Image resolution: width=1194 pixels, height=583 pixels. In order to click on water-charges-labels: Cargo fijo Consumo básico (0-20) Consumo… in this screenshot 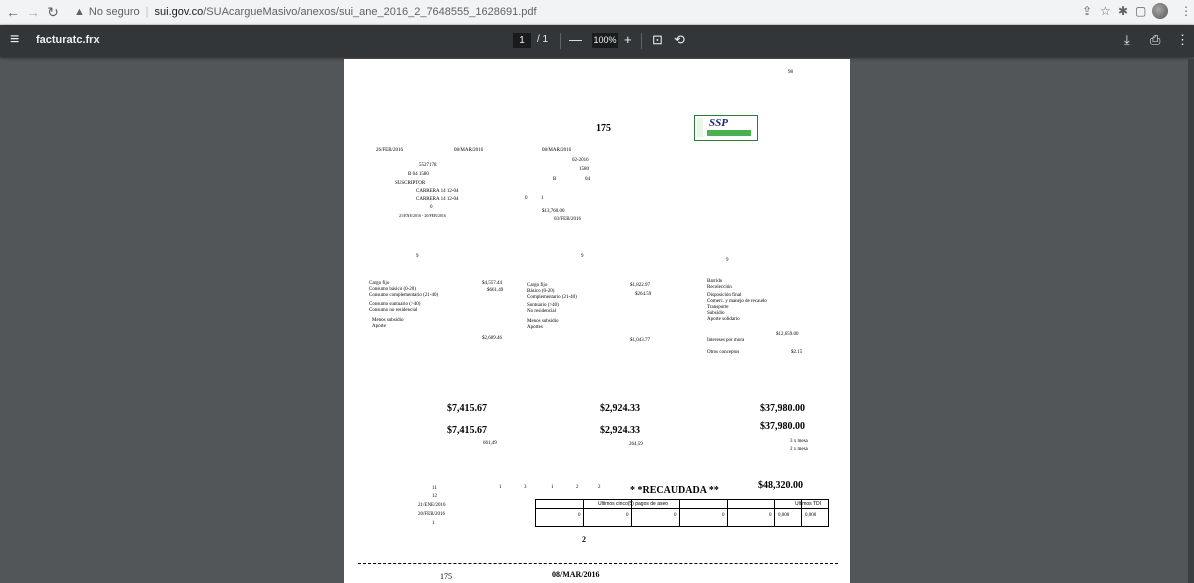, I will do `click(403, 305)`.